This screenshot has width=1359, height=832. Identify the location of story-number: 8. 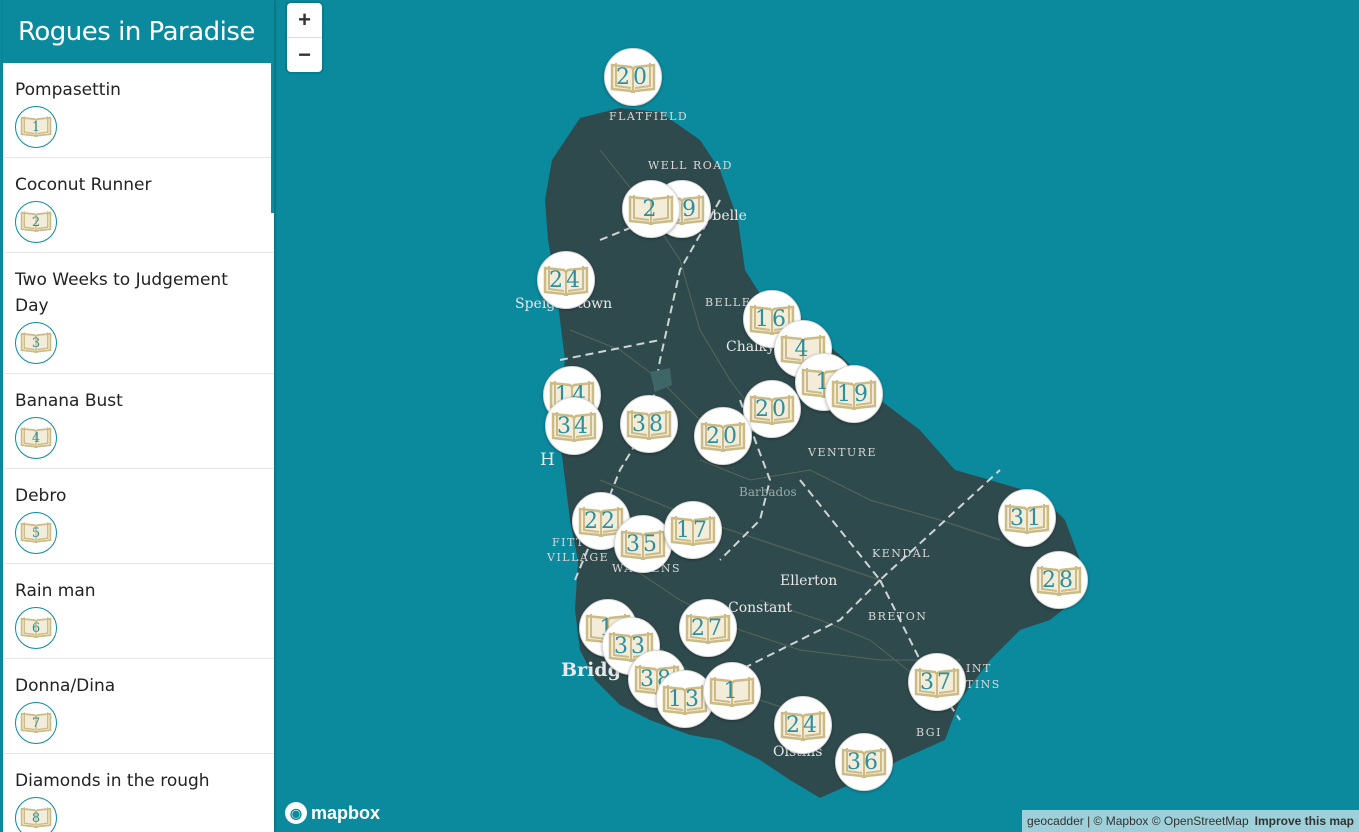
(36, 818).